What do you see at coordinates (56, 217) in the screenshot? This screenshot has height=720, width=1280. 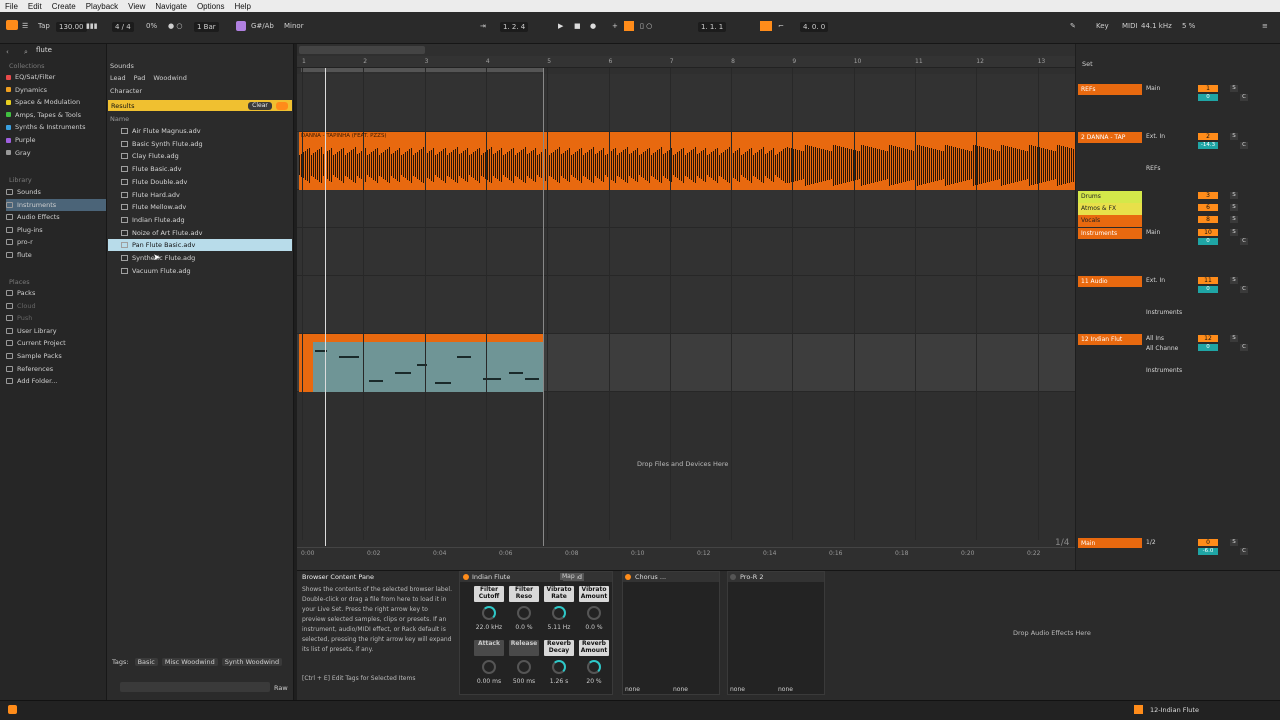 I see `library-item: Audio Effects` at bounding box center [56, 217].